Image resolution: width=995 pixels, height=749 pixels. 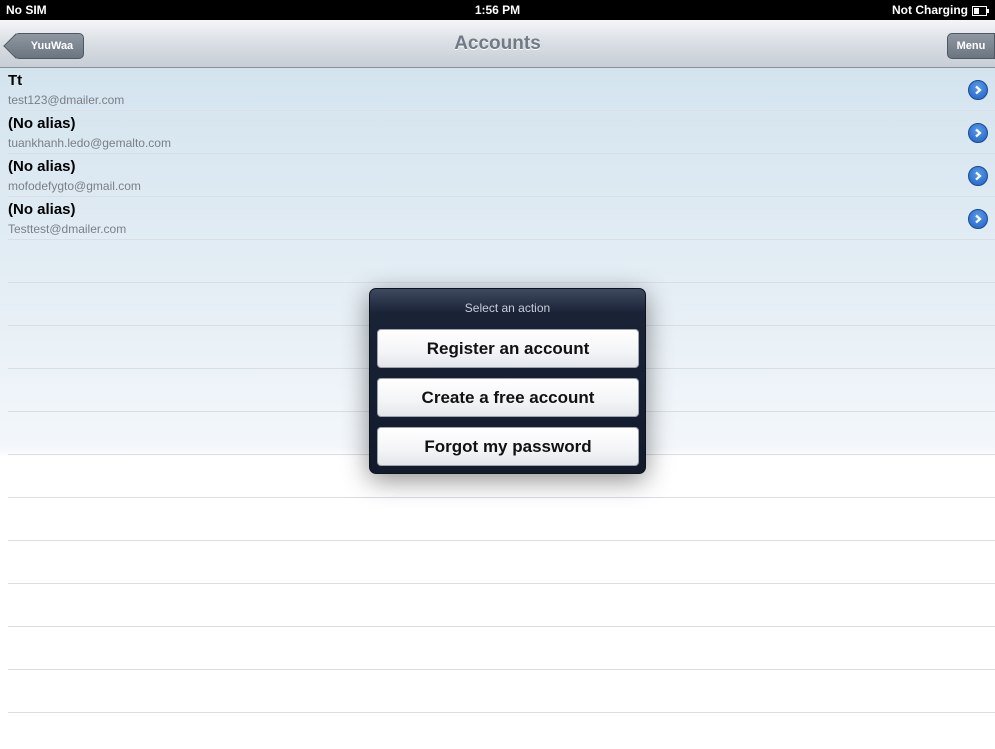 I want to click on status-bar: No SIM 1:56 PM Not Charging, so click(x=497, y=10).